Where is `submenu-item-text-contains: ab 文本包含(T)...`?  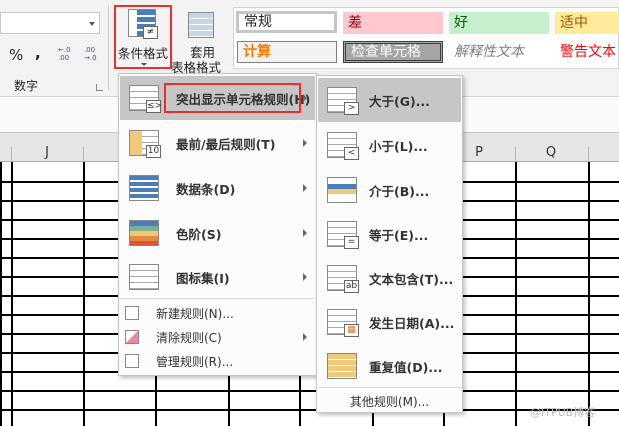
submenu-item-text-contains: ab 文本包含(T)... is located at coordinates (389, 278).